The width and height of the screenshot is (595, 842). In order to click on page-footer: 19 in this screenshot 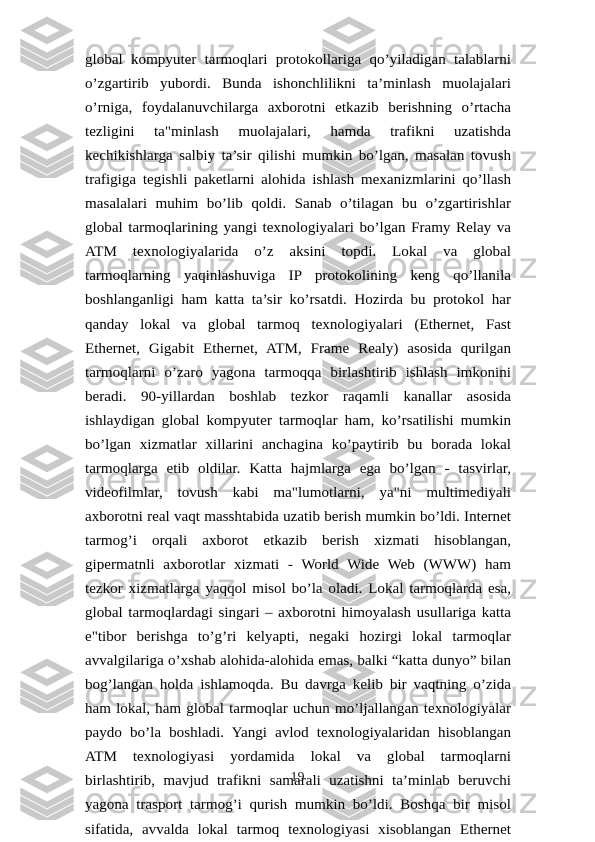, I will do `click(297, 777)`.